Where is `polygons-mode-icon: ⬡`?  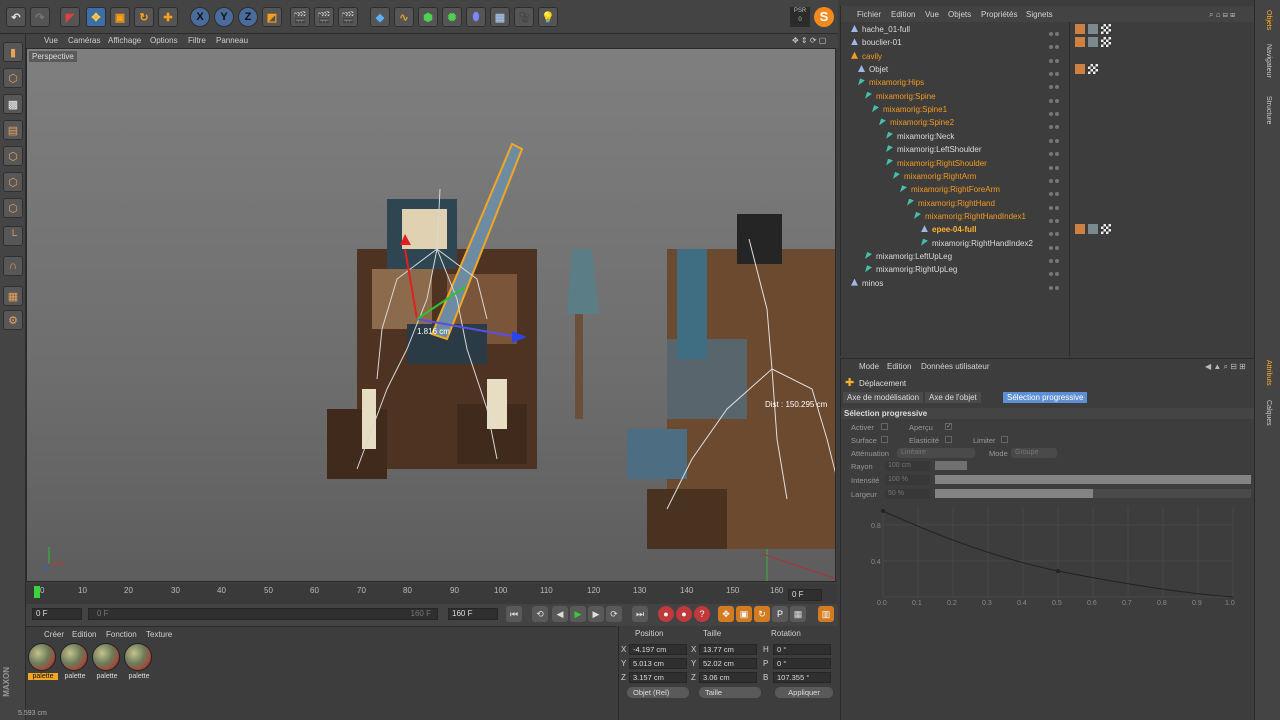
polygons-mode-icon: ⬡ is located at coordinates (13, 208).